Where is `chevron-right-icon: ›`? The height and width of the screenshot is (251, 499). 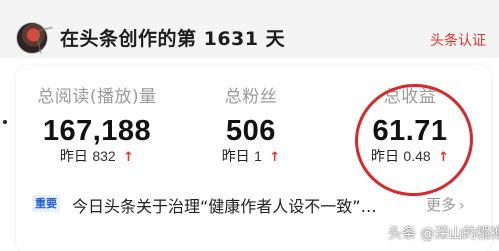 chevron-right-icon: › is located at coordinates (462, 206).